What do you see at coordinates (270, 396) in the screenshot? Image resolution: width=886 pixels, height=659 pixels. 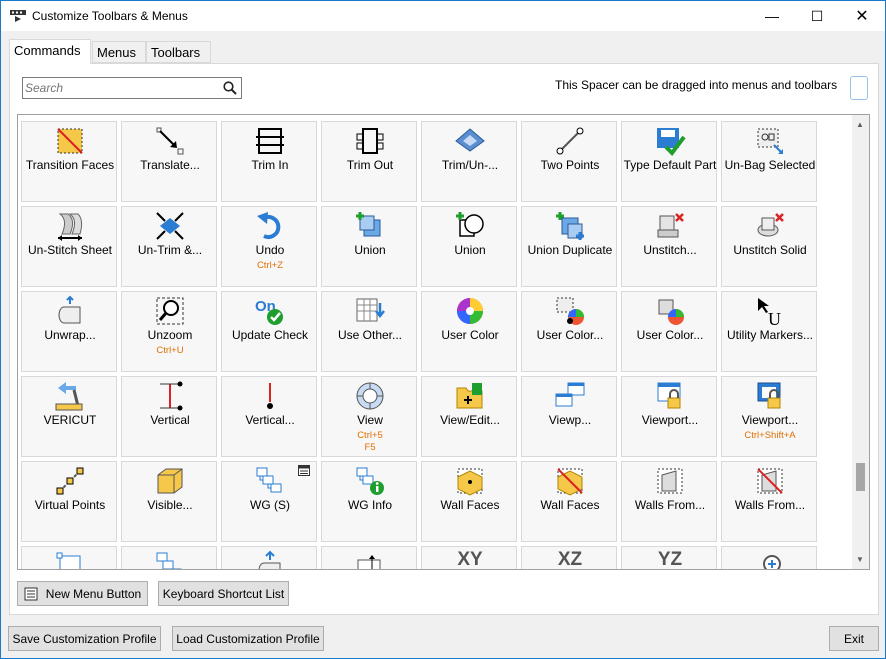 I see `vertical-line-icon` at bounding box center [270, 396].